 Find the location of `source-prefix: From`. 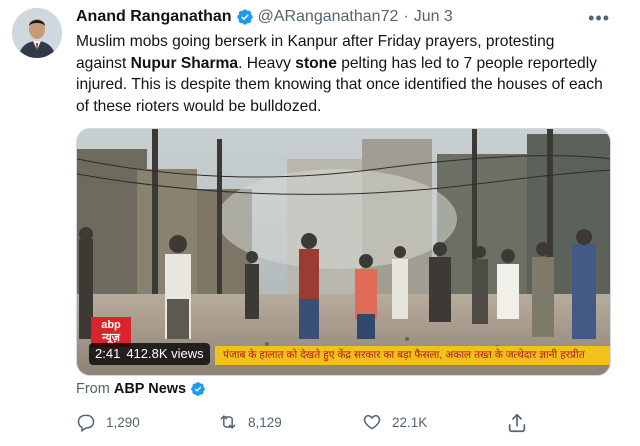

source-prefix: From is located at coordinates (93, 389).